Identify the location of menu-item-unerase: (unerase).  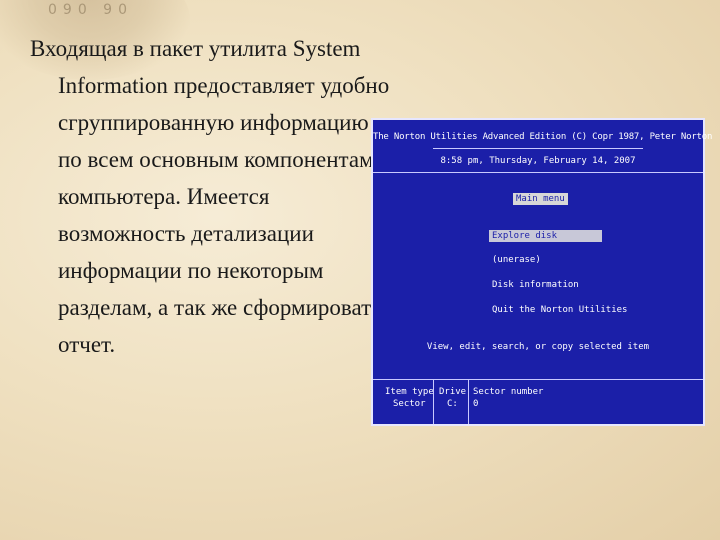
(545, 260).